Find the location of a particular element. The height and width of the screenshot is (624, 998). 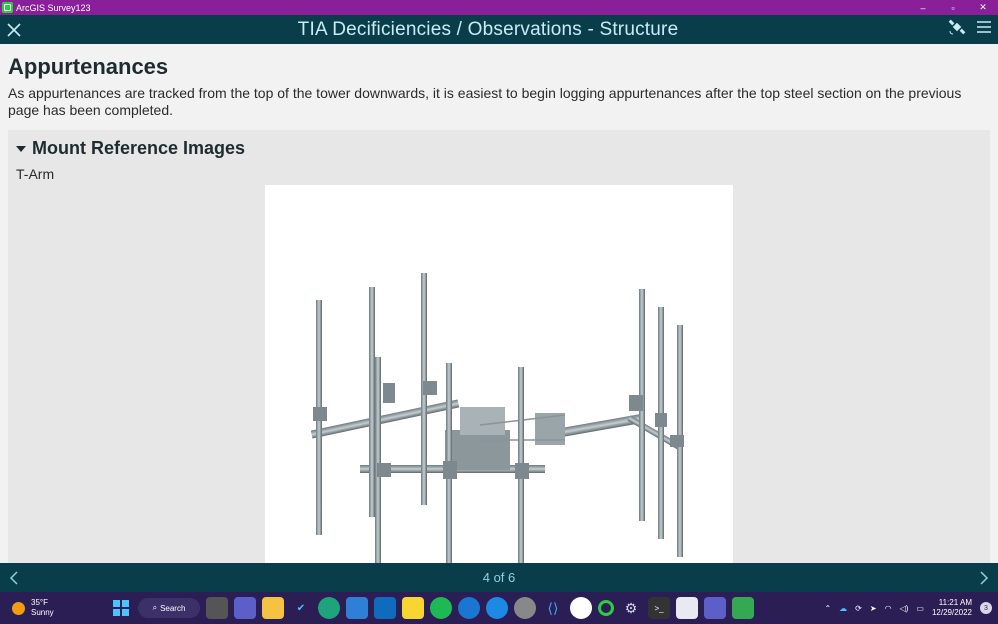

outlook-icon is located at coordinates (385, 608).